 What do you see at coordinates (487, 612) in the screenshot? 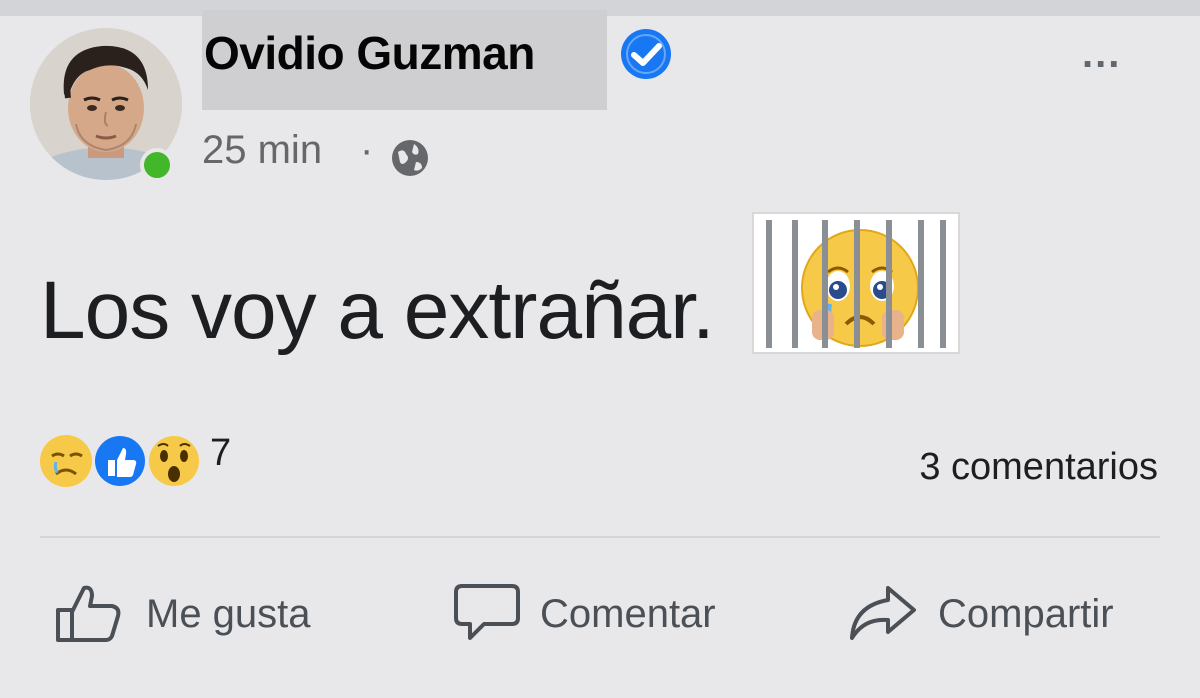
I see `comment-bubble-icon` at bounding box center [487, 612].